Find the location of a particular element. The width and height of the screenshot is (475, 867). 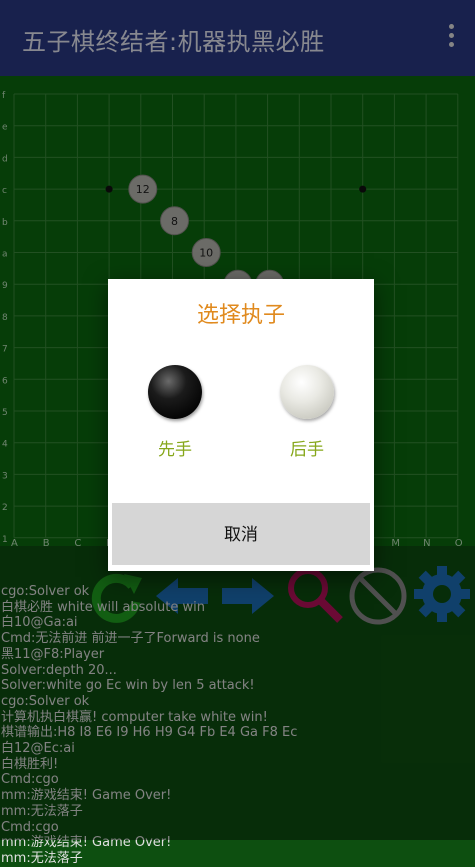

log-line: mm:无法落子 is located at coordinates (42, 858).